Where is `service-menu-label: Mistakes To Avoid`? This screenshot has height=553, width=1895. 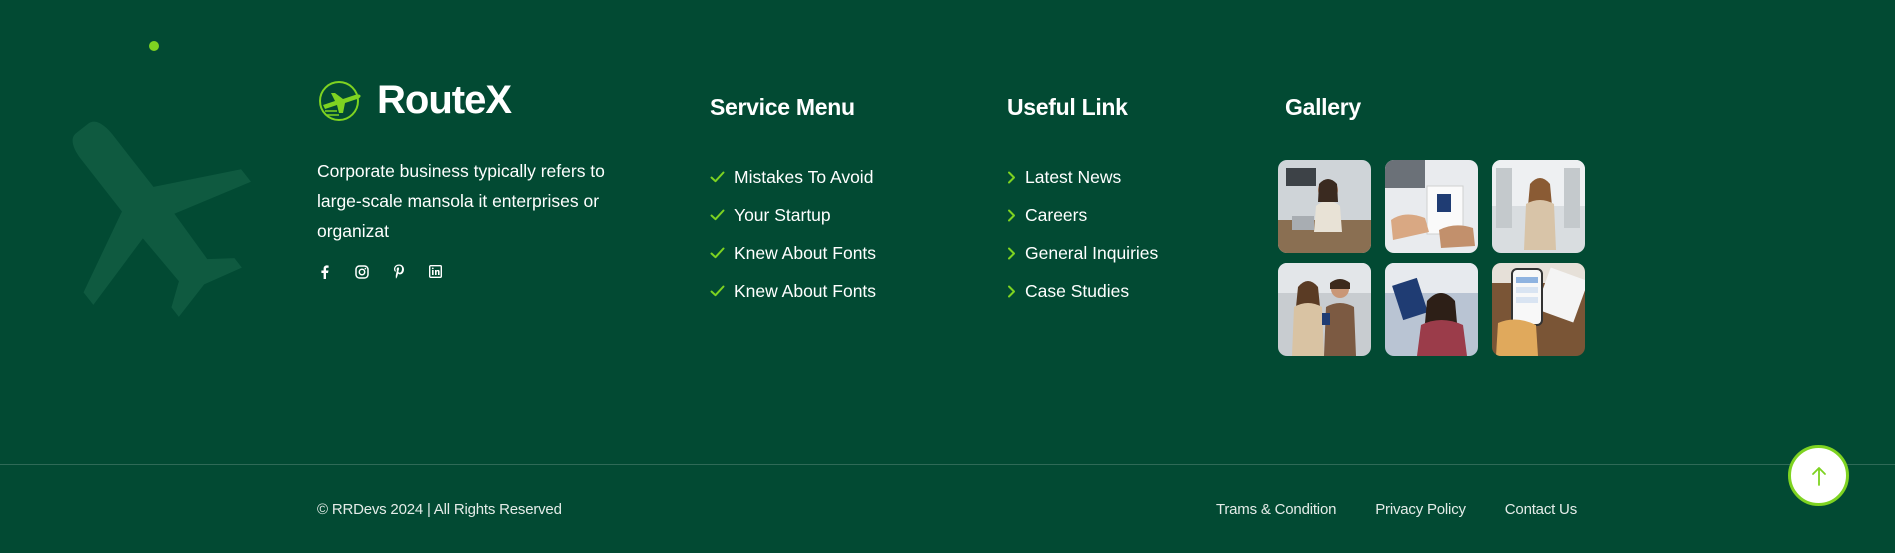 service-menu-label: Mistakes To Avoid is located at coordinates (804, 176).